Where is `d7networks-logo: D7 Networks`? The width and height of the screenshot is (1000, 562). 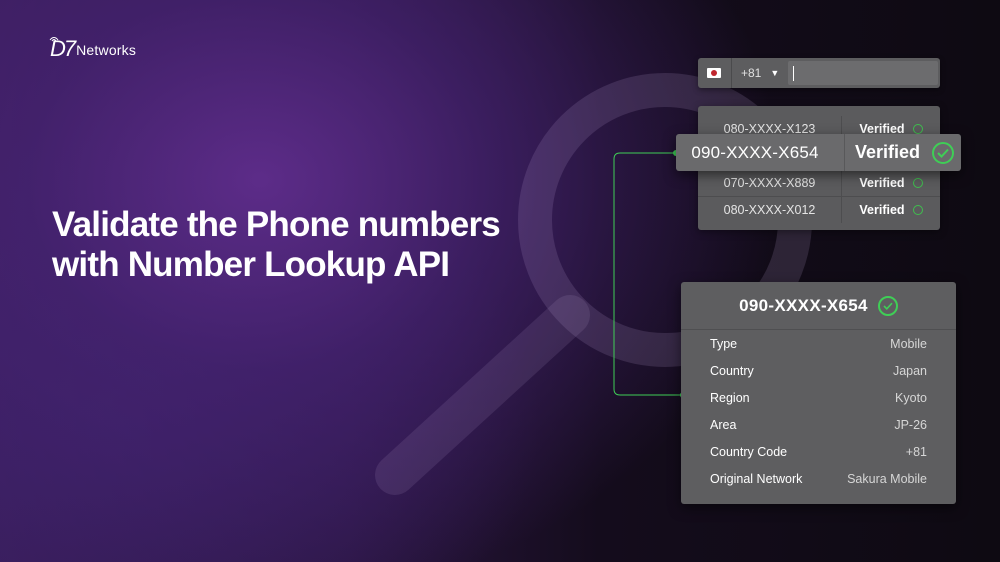 d7networks-logo: D7 Networks is located at coordinates (93, 48).